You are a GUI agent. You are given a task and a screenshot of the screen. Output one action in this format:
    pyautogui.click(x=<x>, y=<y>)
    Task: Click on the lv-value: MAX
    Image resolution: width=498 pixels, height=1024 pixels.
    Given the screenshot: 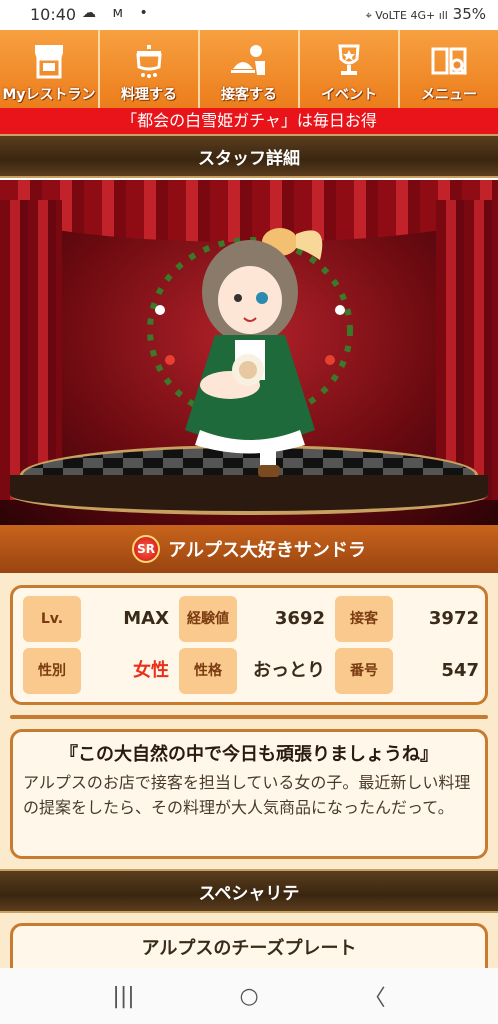 What is the action you would take?
    pyautogui.click(x=146, y=618)
    